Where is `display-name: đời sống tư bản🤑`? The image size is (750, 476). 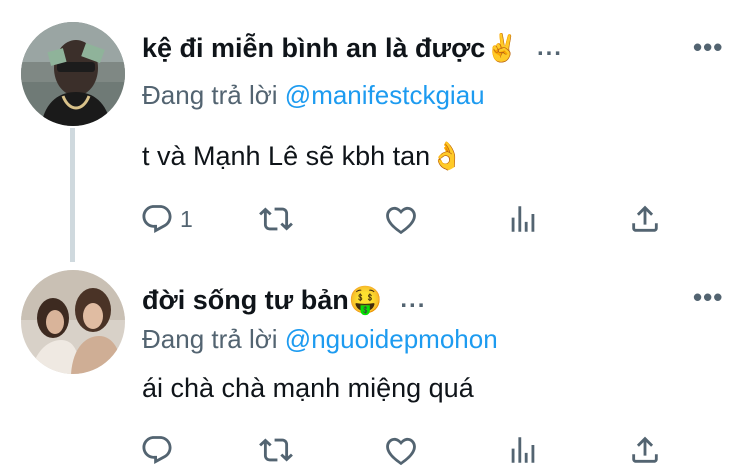 display-name: đời sống tư bản🤑 is located at coordinates (262, 300).